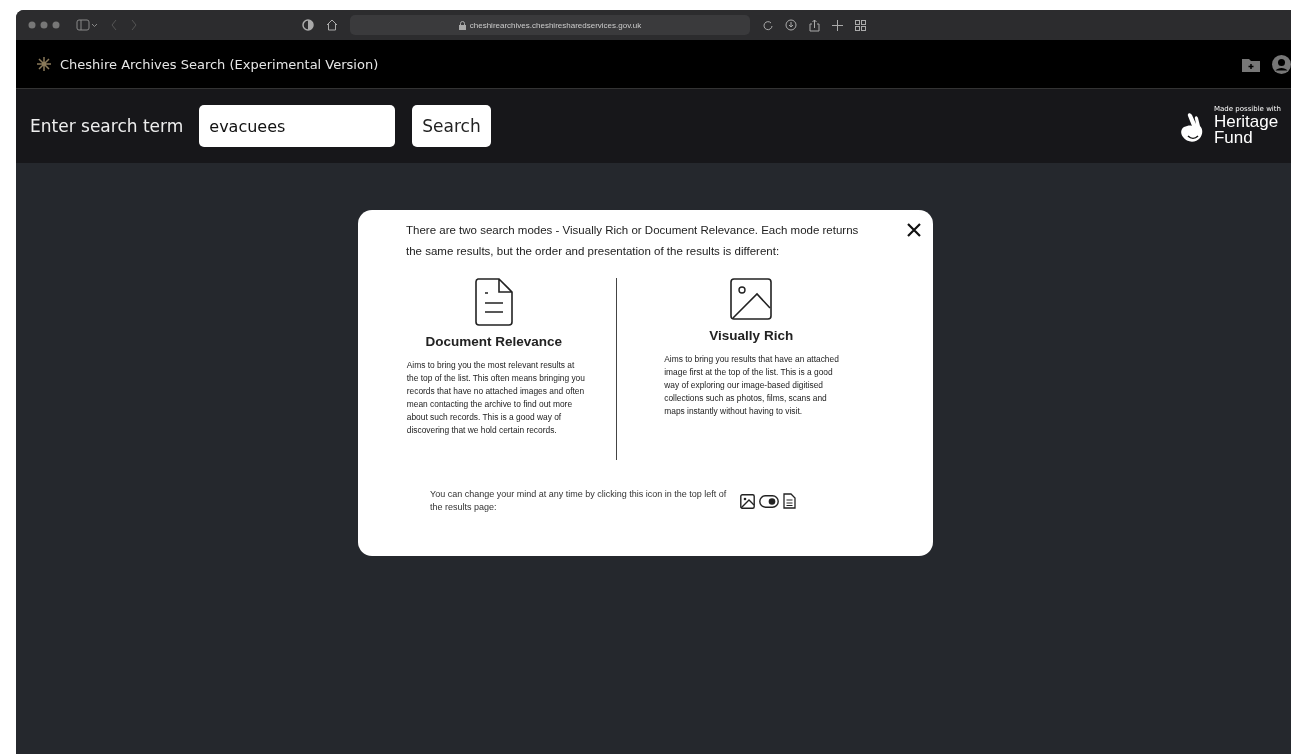  I want to click on new-tab-icon, so click(837, 25).